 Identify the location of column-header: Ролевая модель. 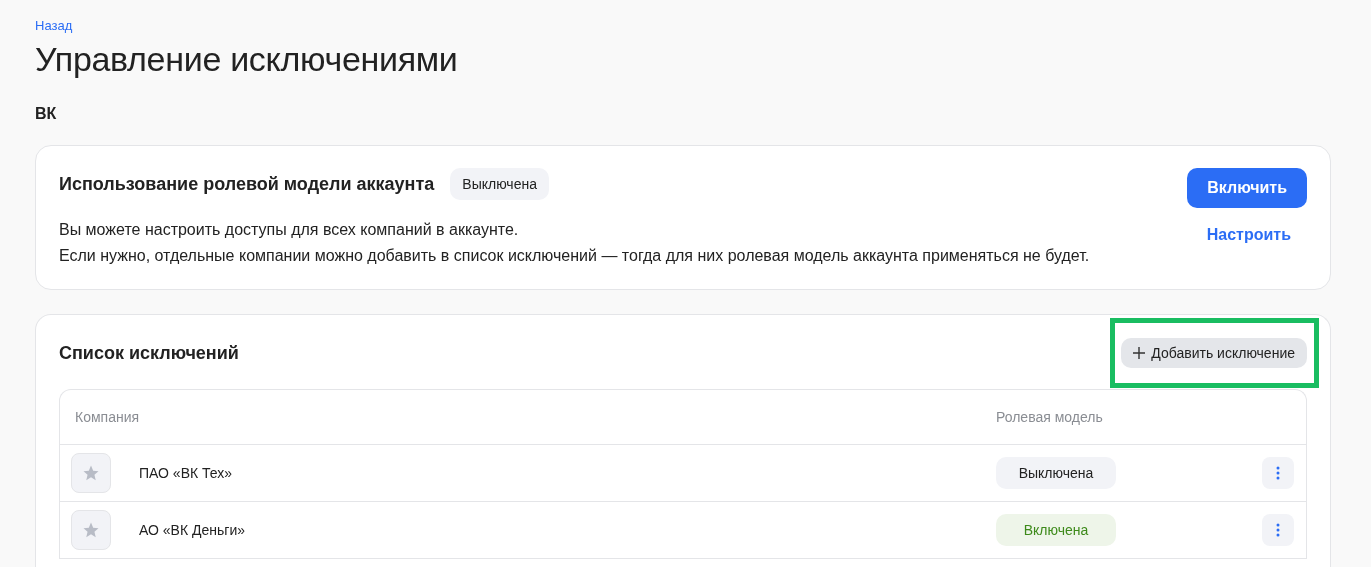
(1050, 417).